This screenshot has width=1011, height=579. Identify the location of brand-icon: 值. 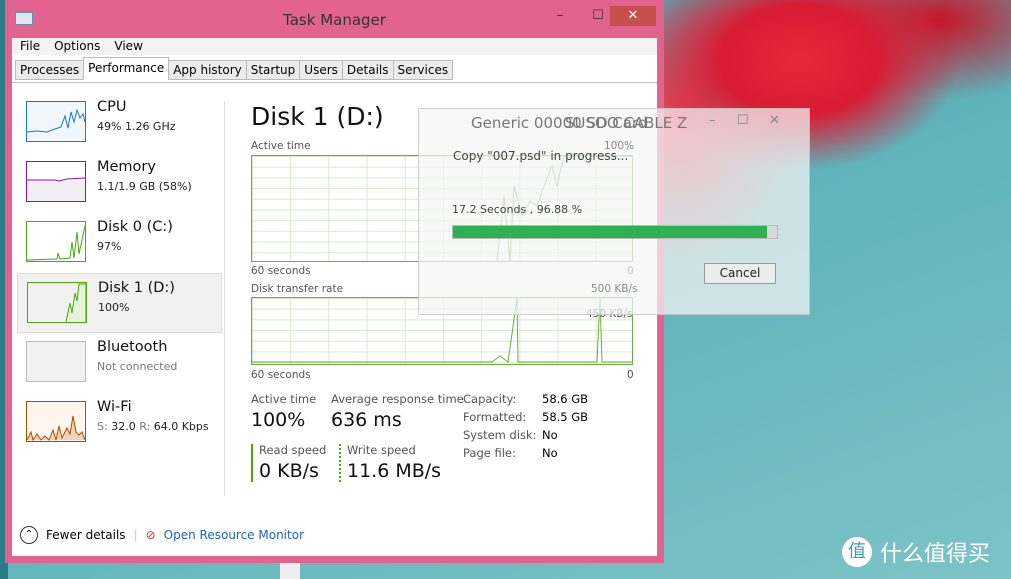
(857, 552).